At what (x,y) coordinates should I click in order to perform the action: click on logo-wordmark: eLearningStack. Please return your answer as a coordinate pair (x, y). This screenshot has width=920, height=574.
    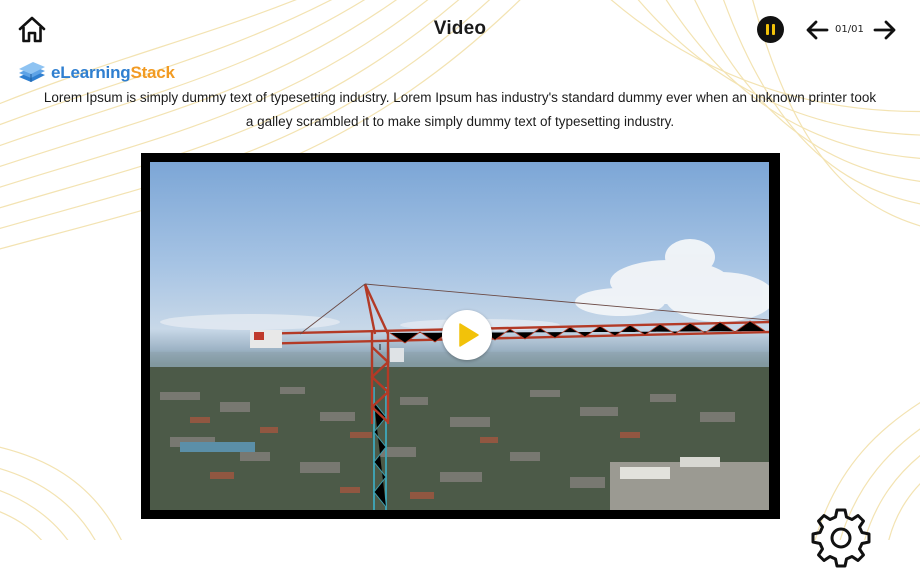
    Looking at the image, I should click on (113, 72).